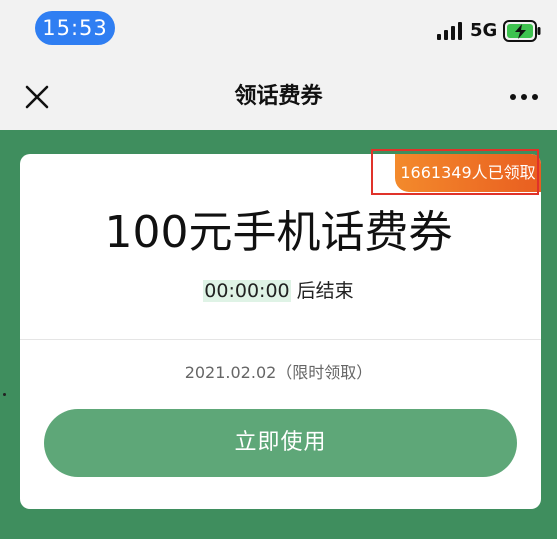 This screenshot has height=539, width=557. I want to click on claim-date-note: 2021.02.02（限时领取）, so click(278, 372).